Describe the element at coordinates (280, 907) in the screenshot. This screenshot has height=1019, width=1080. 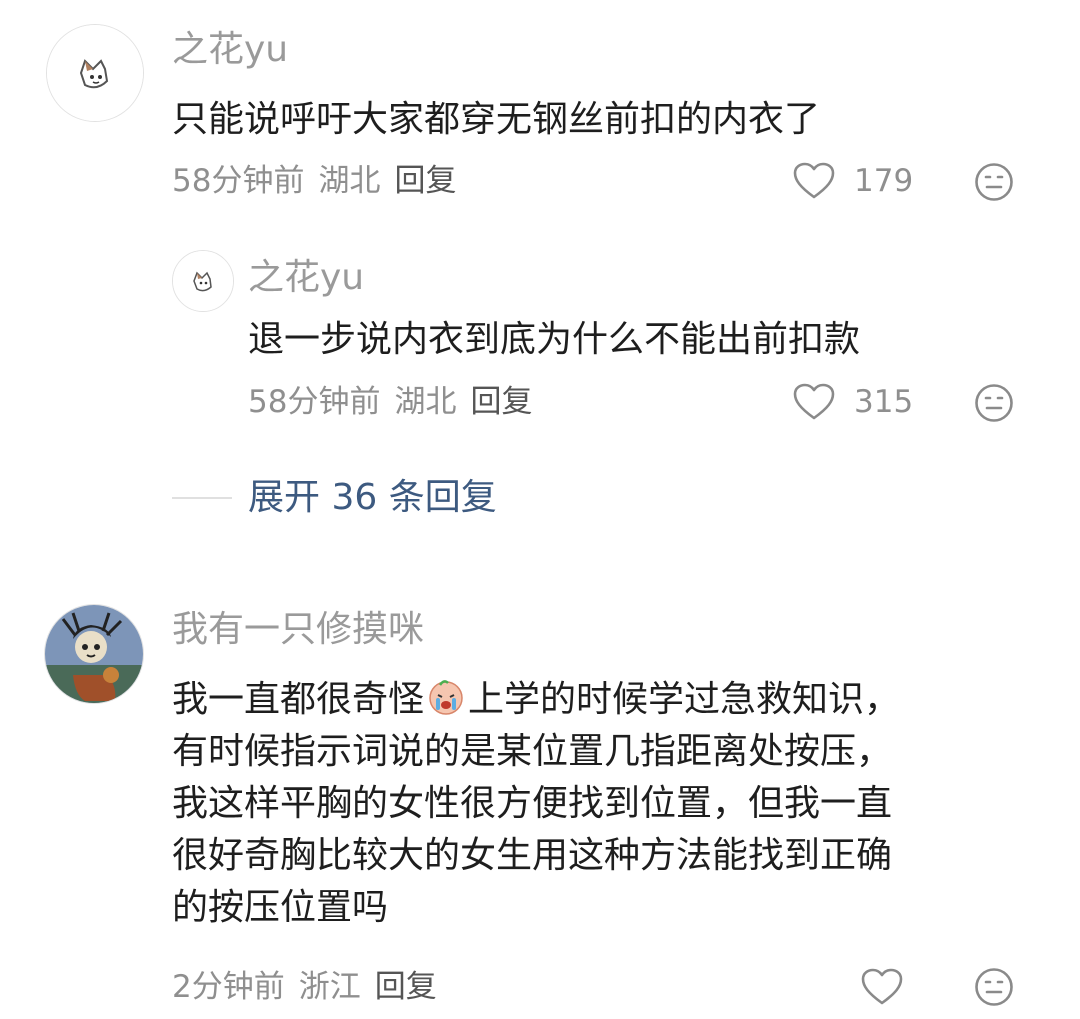
I see `comment-line: 的按压位置吗` at that location.